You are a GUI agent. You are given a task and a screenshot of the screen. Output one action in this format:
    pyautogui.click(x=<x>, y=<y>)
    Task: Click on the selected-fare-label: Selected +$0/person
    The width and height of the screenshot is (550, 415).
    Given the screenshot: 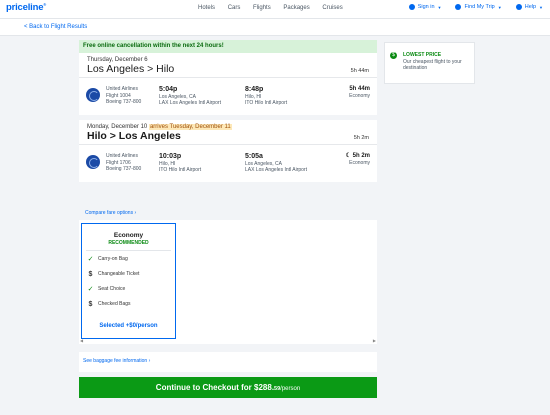 What is the action you would take?
    pyautogui.click(x=128, y=326)
    